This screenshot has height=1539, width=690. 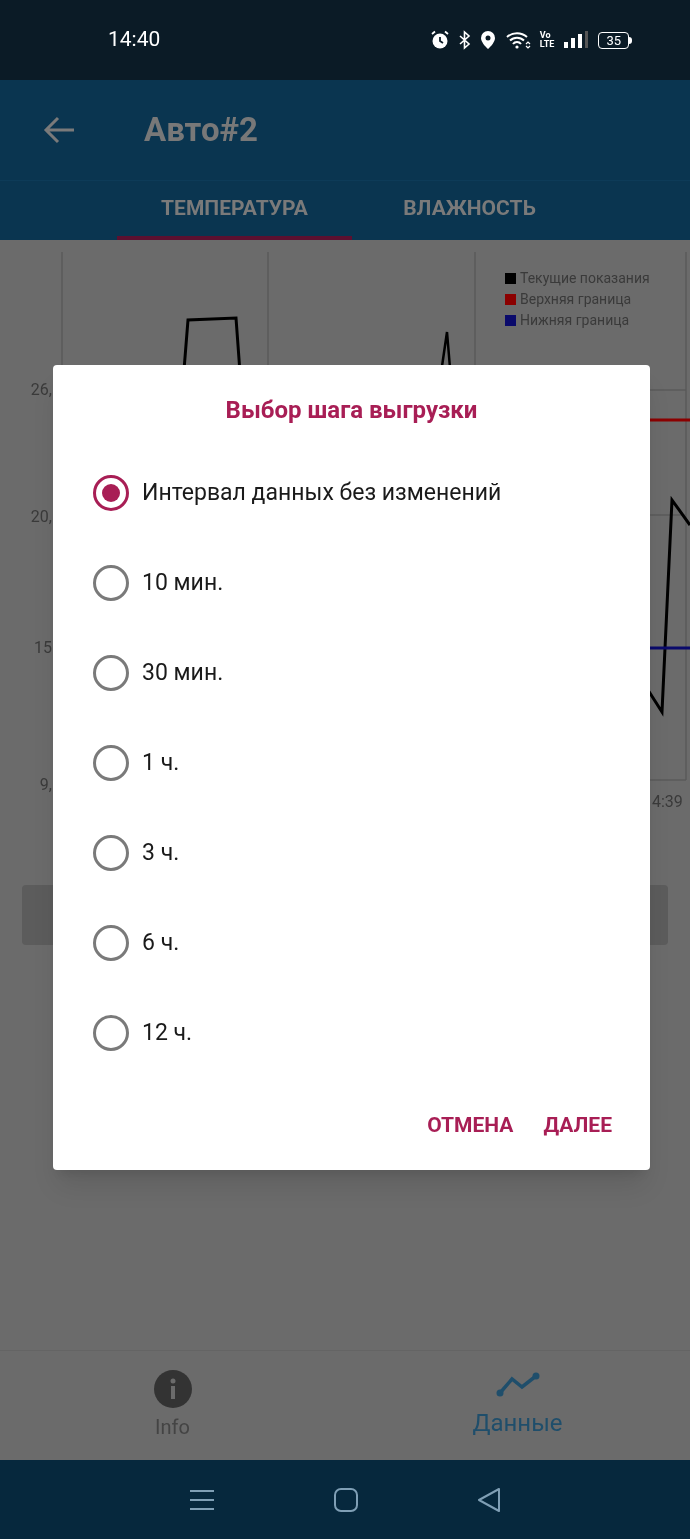 What do you see at coordinates (489, 1499) in the screenshot?
I see `back-icon` at bounding box center [489, 1499].